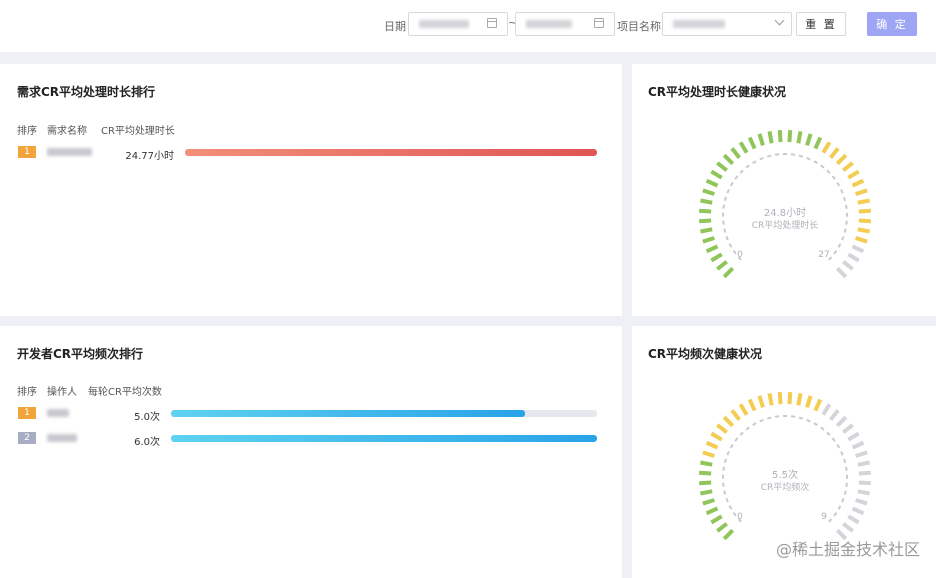  What do you see at coordinates (549, 24) in the screenshot?
I see `end-date-value` at bounding box center [549, 24].